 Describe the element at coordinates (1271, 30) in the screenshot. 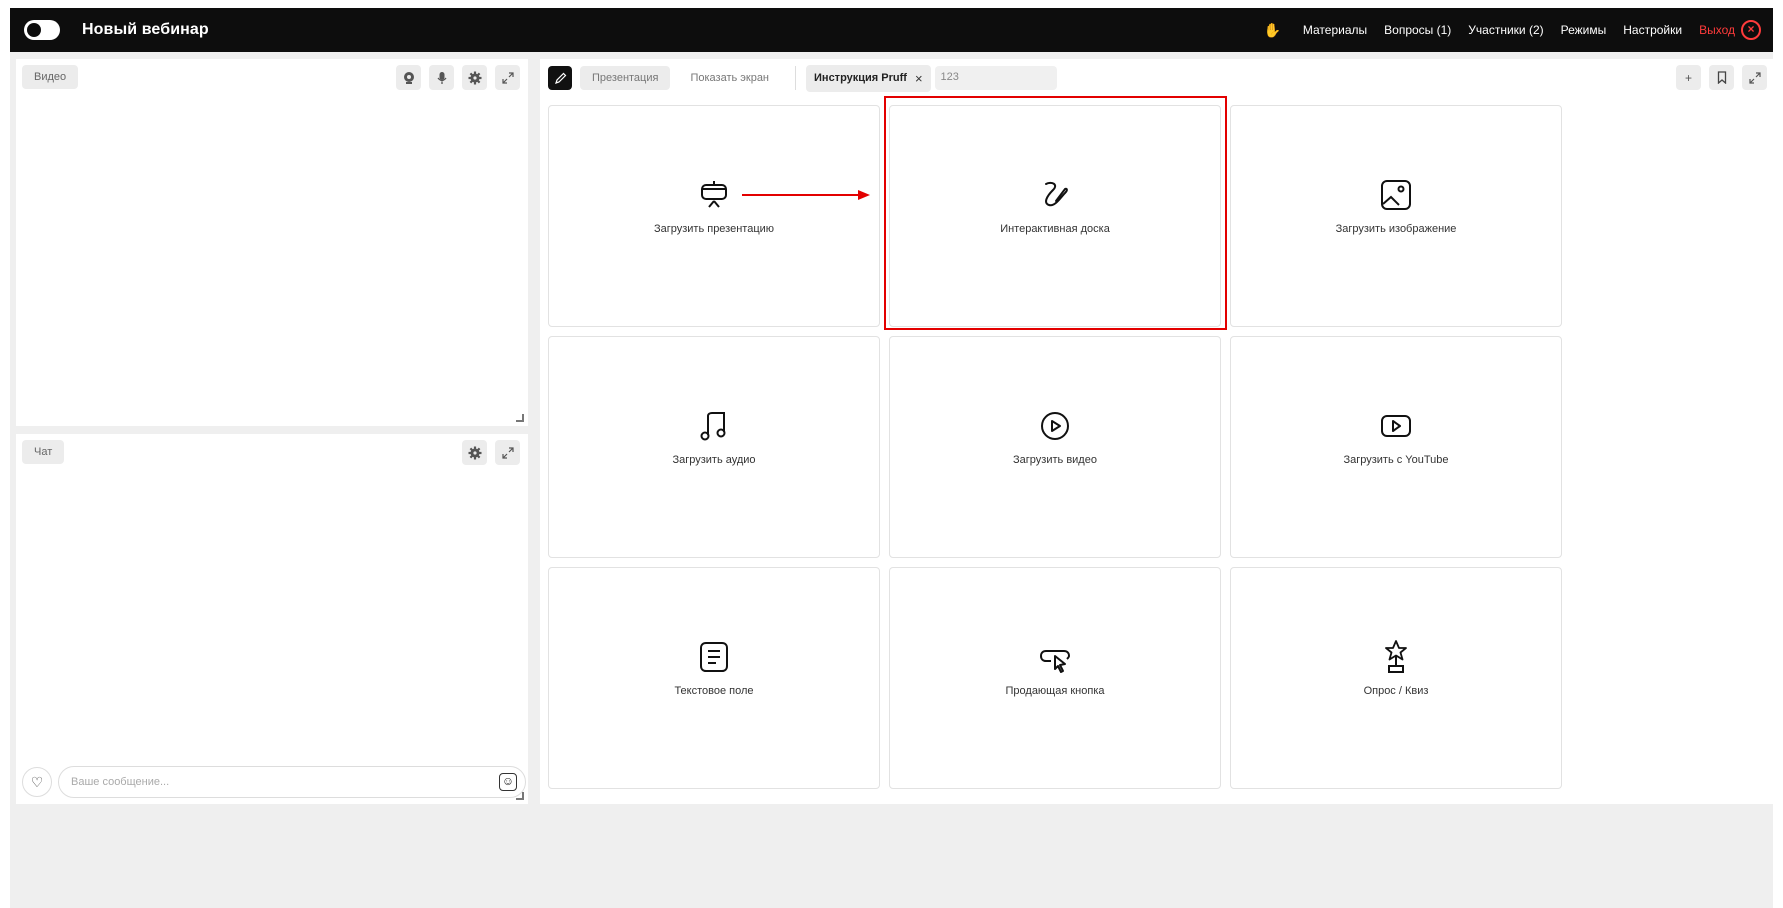

I see `hand-icon: ✋` at that location.